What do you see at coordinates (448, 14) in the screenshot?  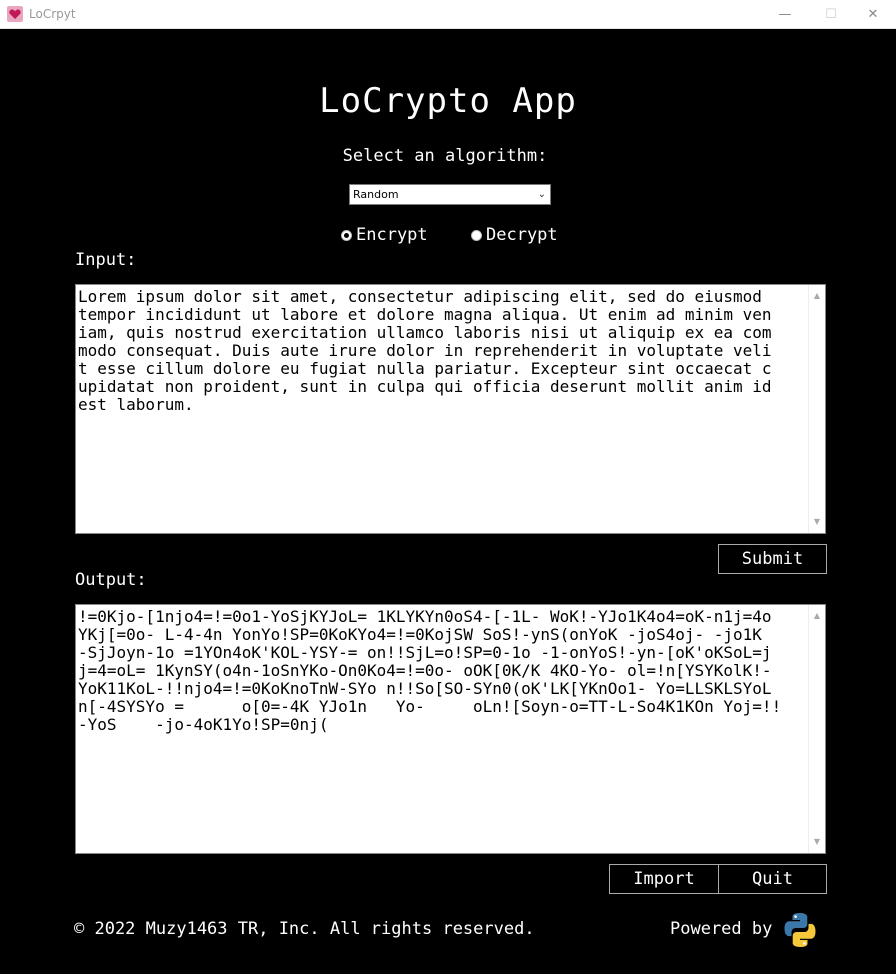 I see `title-bar: LoCrpyt — ☐ ✕` at bounding box center [448, 14].